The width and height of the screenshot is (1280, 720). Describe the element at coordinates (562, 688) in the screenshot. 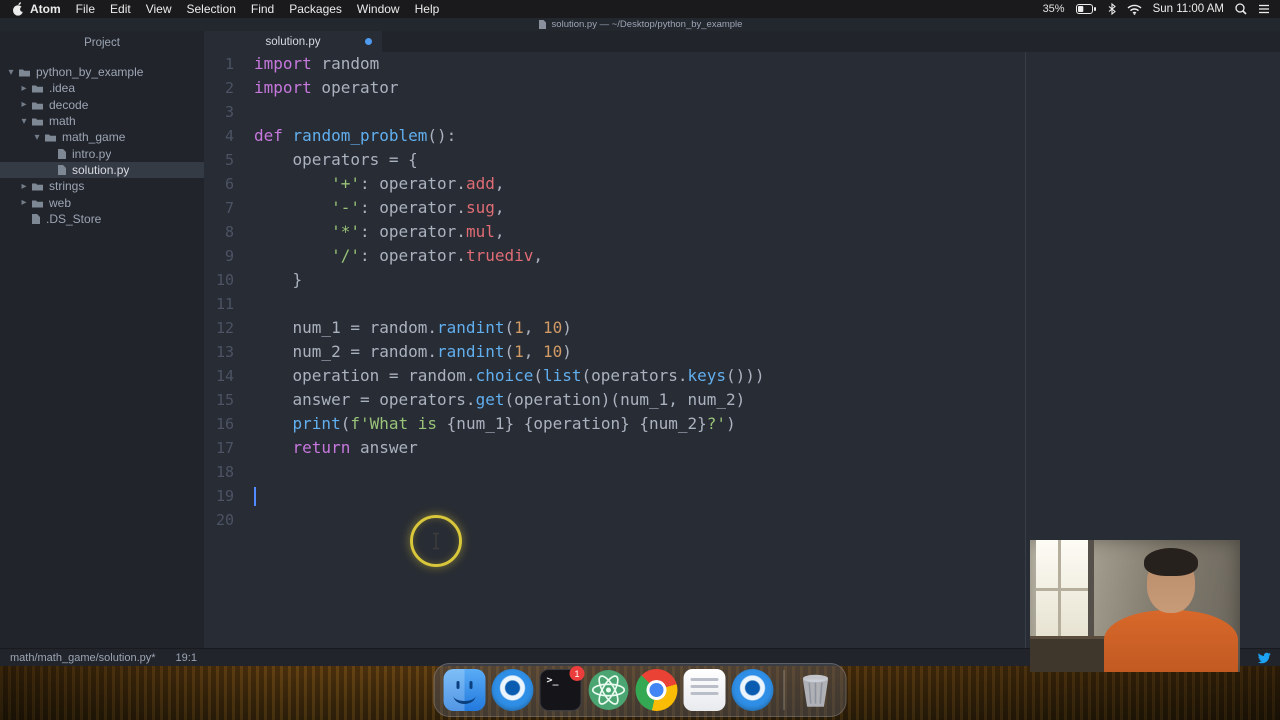

I see `dock-icon-terminal-2: >_ 1` at that location.